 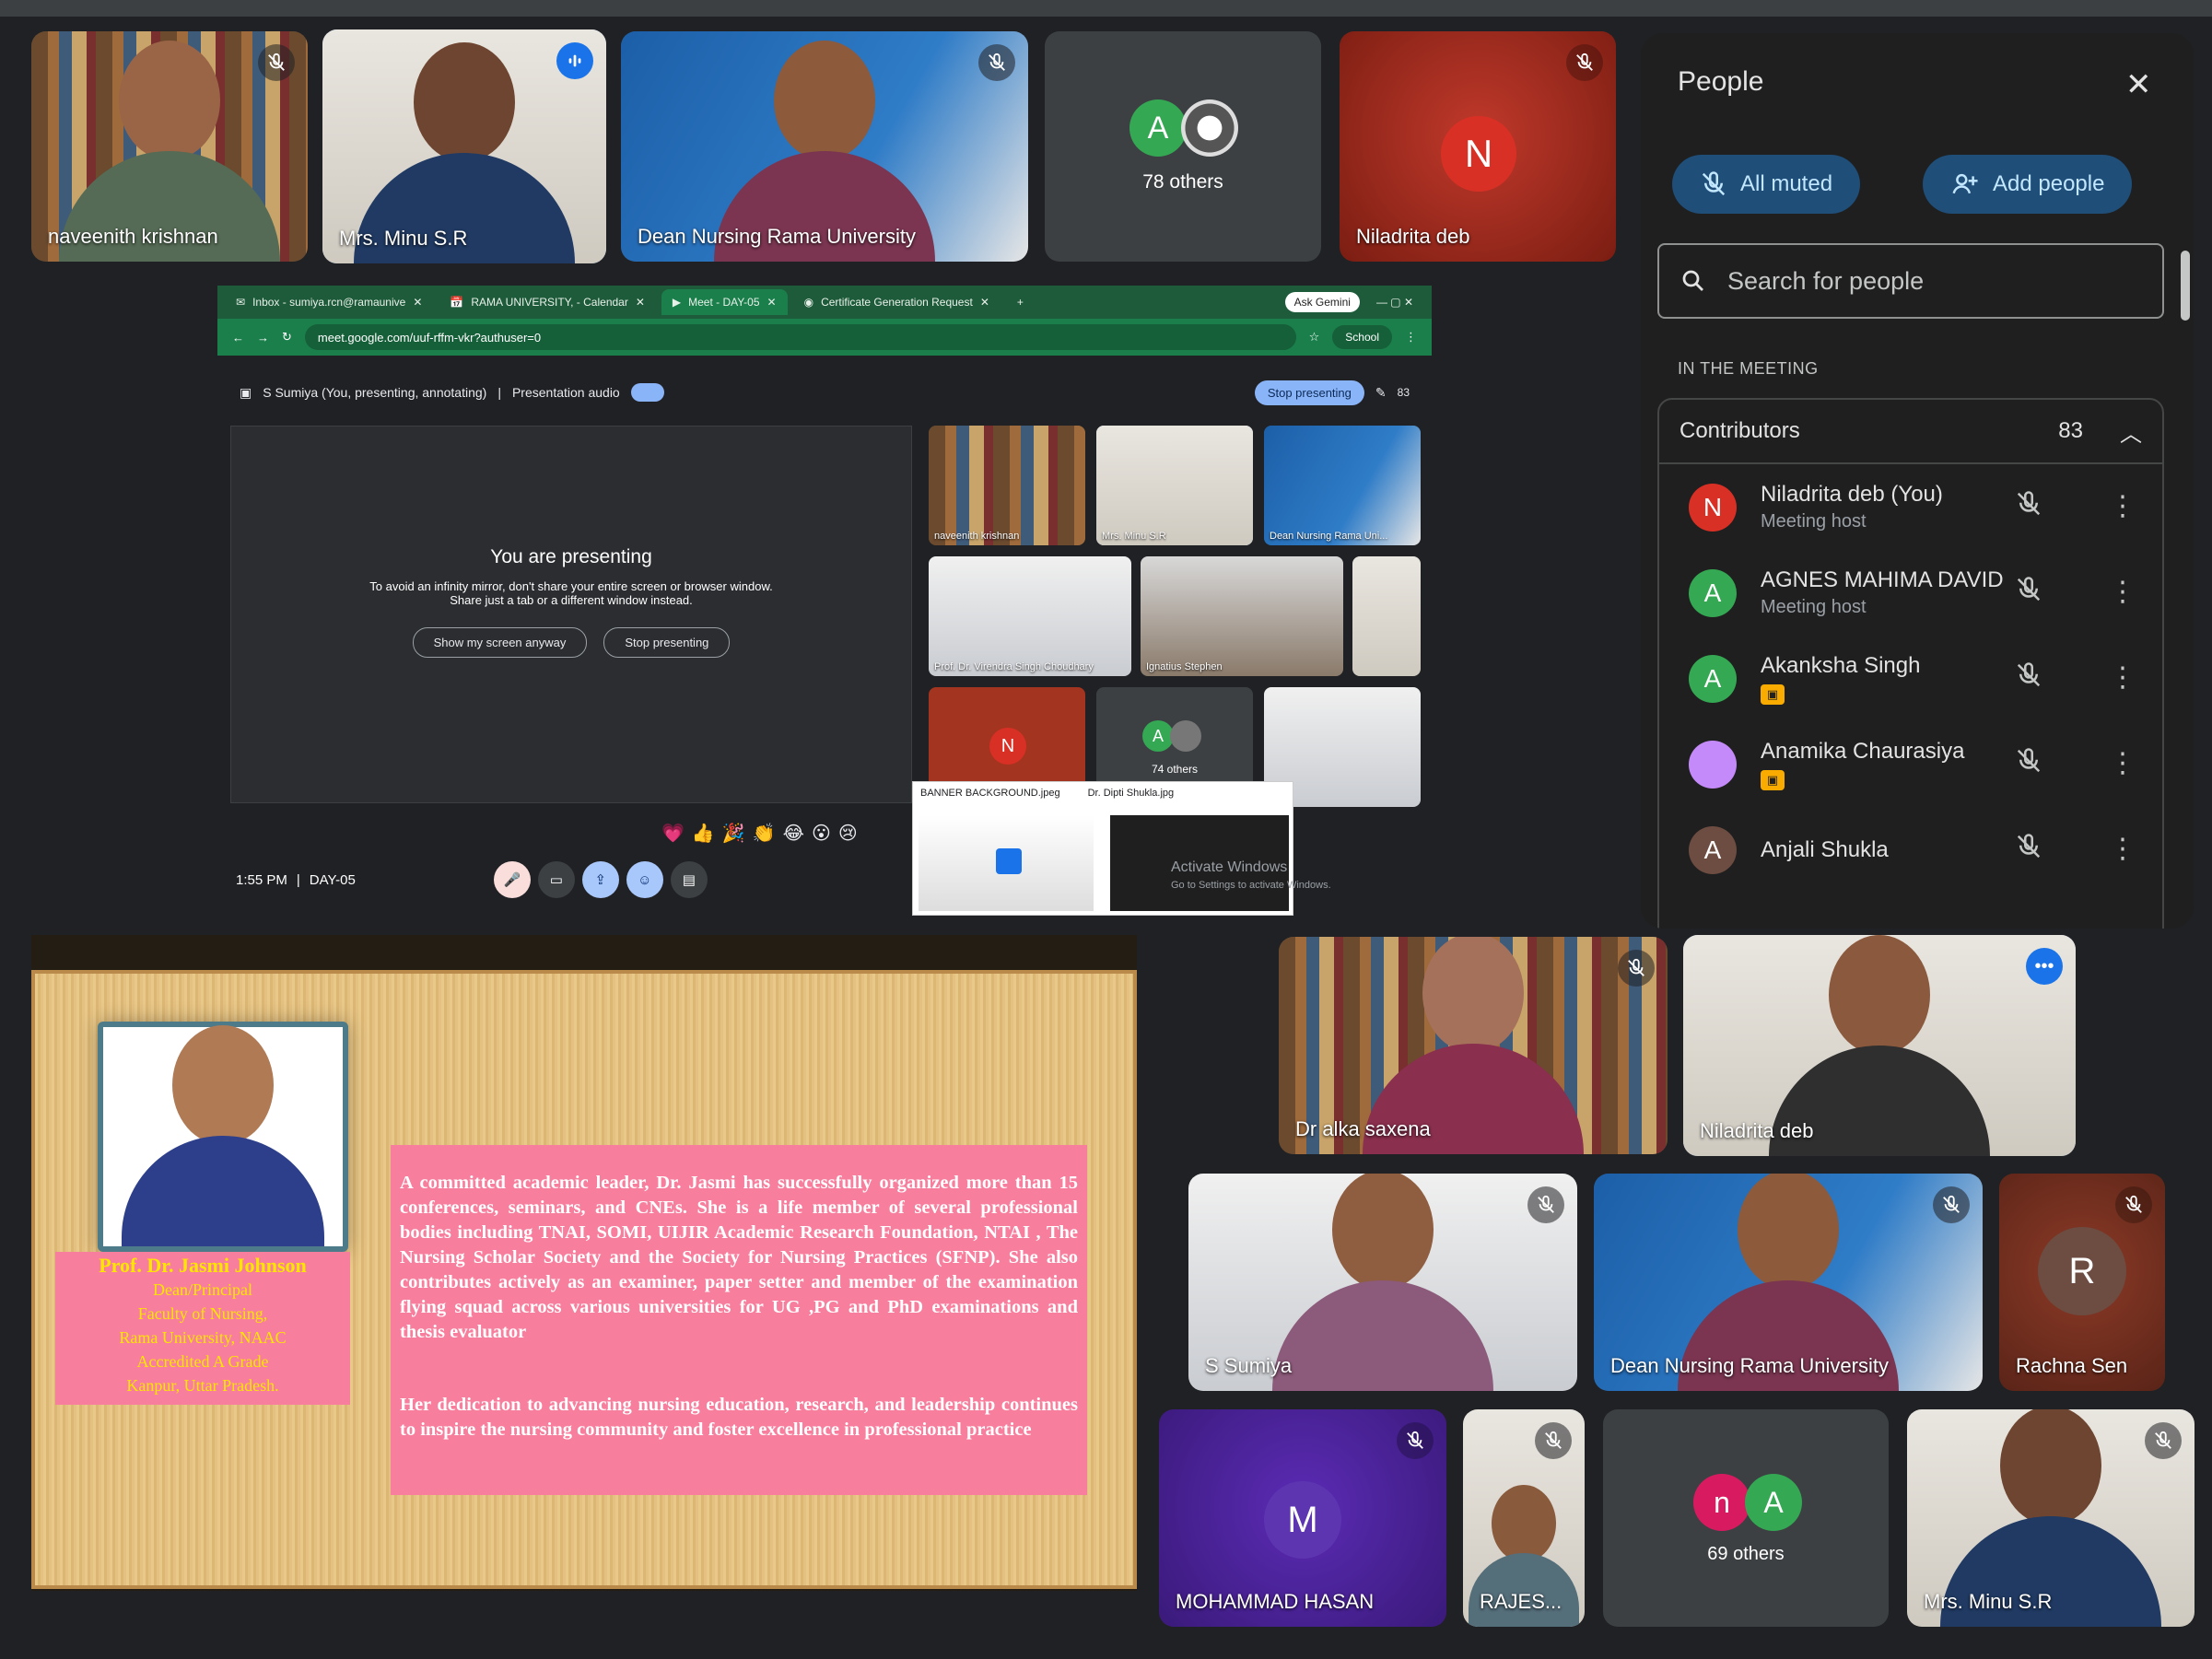 What do you see at coordinates (2082, 1282) in the screenshot?
I see `participant-tile: R Rachna Sen` at bounding box center [2082, 1282].